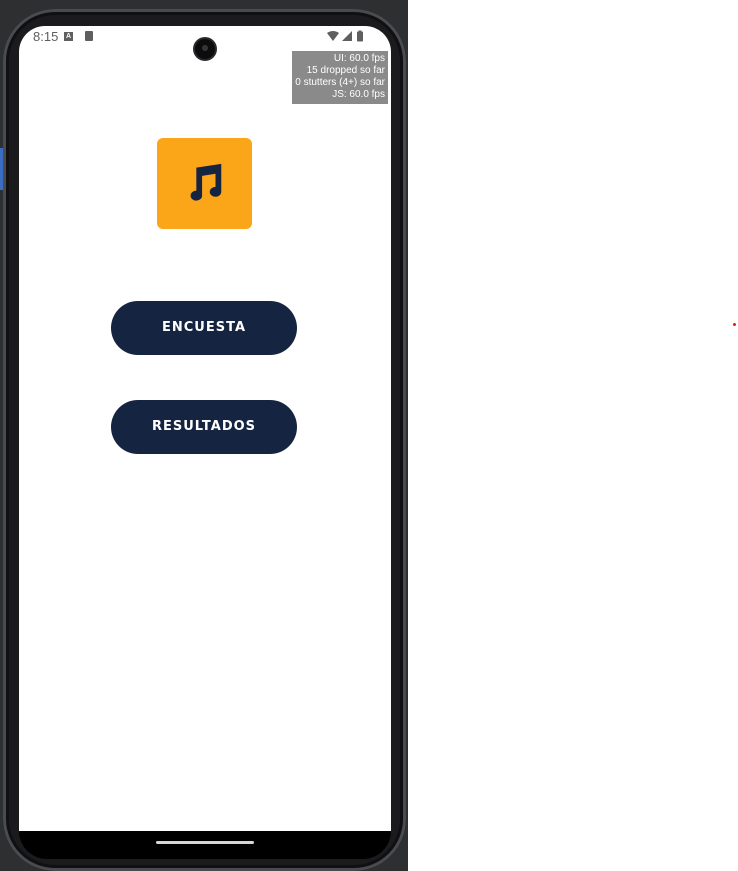 This screenshot has height=871, width=738. What do you see at coordinates (204, 328) in the screenshot?
I see `encuesta-button: ENCUESTA` at bounding box center [204, 328].